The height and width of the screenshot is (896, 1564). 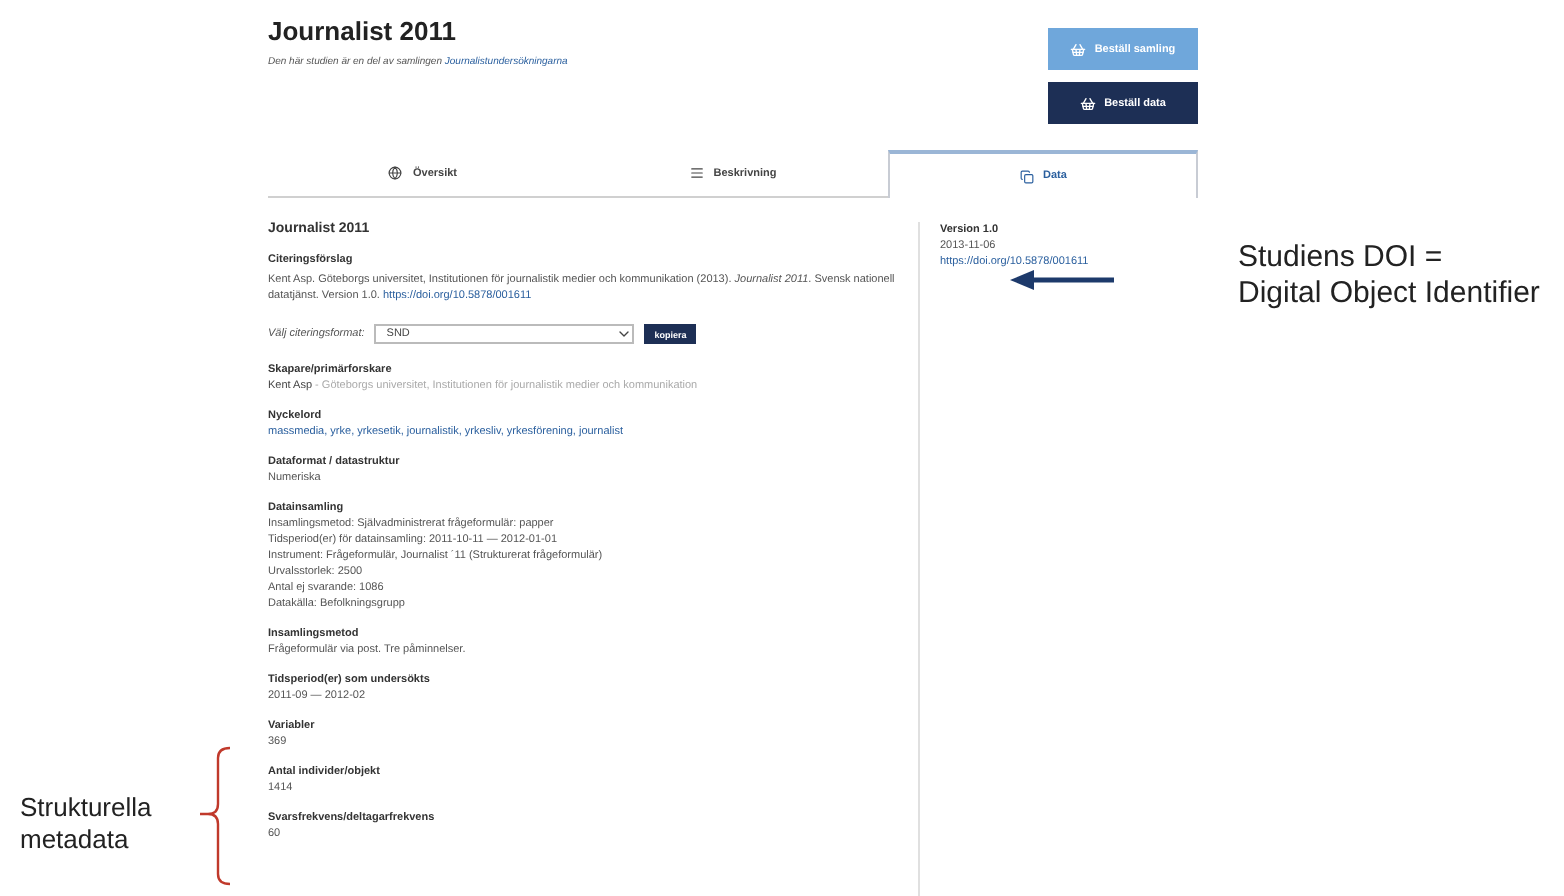 I want to click on annotation-text: Studiens DOI = Digital Object Identifier, so click(x=1389, y=276).